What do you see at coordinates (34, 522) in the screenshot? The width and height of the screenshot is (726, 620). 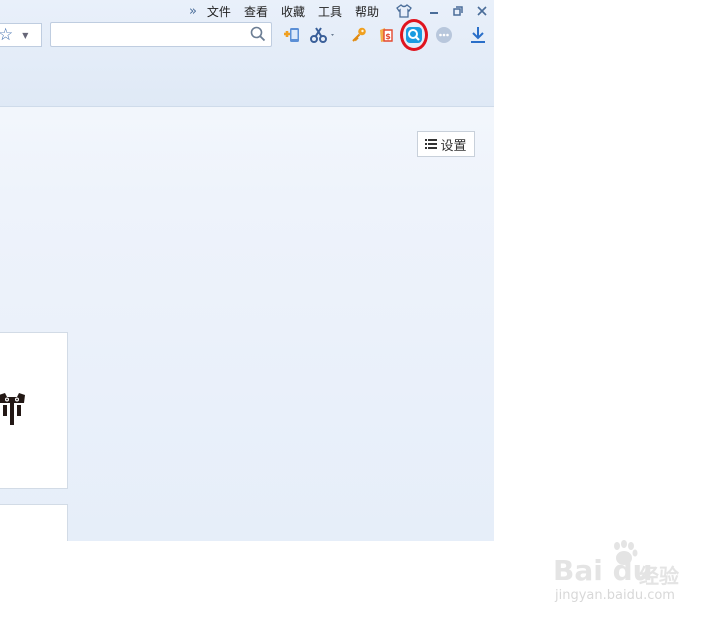 I see `site-tile` at bounding box center [34, 522].